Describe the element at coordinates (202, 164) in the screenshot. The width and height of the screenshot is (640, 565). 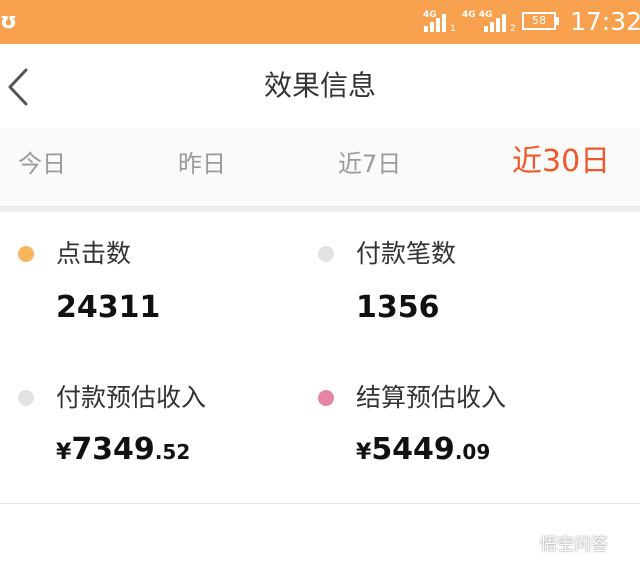
I see `tab-yesterday: 昨日` at that location.